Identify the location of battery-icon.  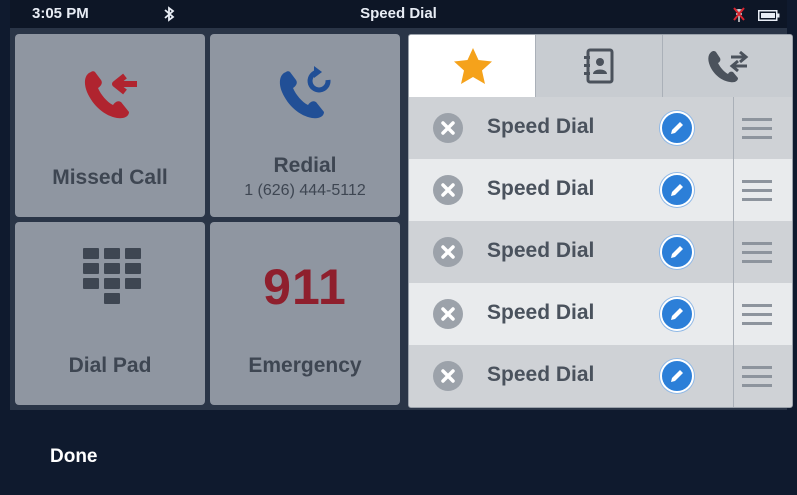
(769, 15).